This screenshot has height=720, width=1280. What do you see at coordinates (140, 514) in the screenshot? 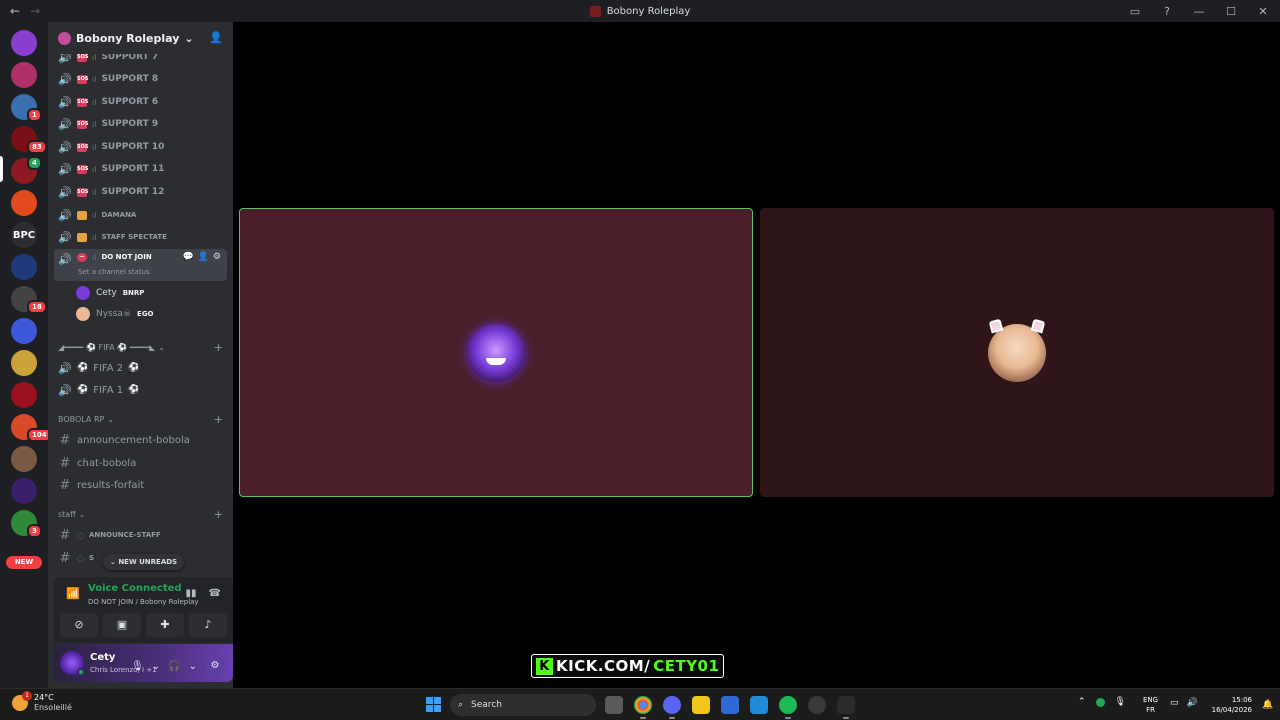
I see `category-staff: staff ⌄ +` at bounding box center [140, 514].